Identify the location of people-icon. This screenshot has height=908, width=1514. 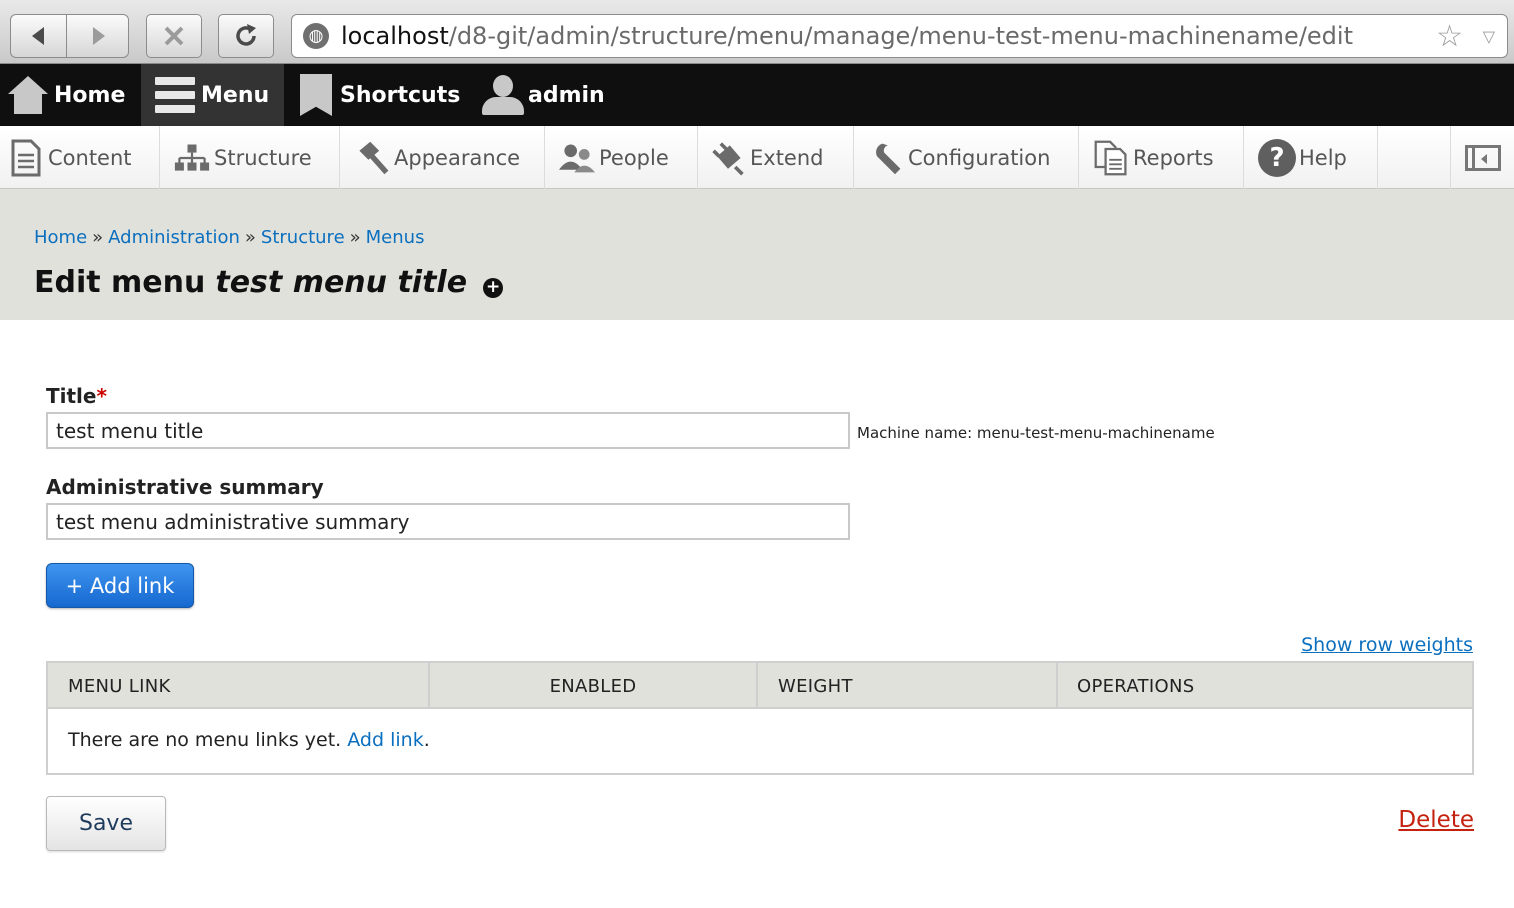
(577, 158).